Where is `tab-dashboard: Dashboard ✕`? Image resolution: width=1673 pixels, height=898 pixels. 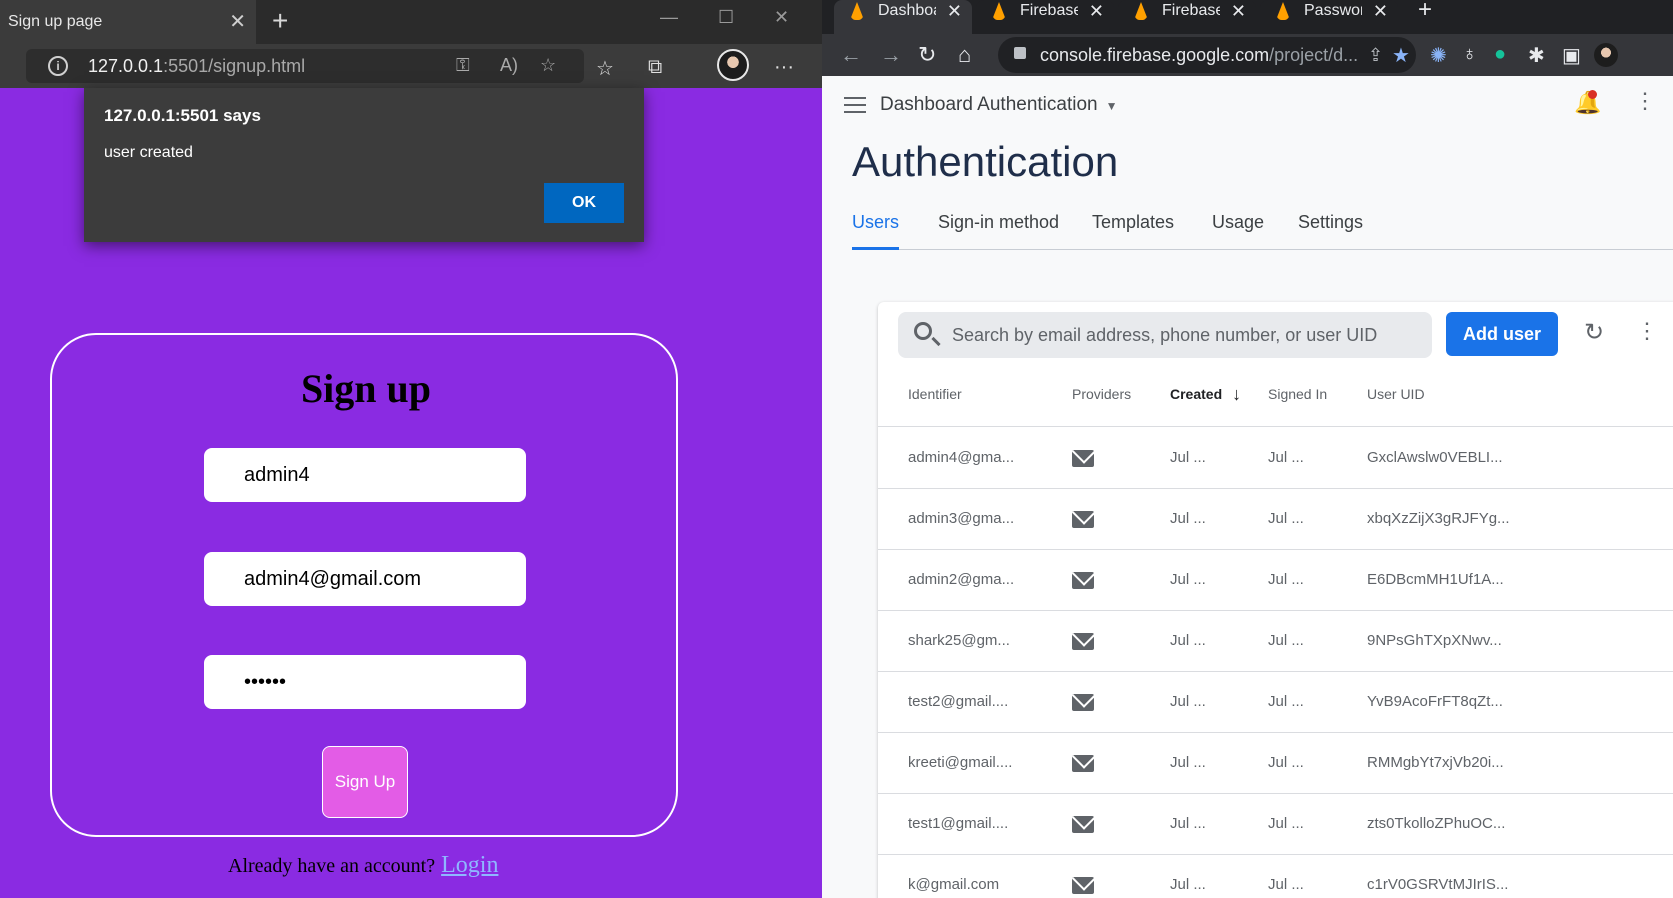
tab-dashboard: Dashboard ✕ is located at coordinates (903, 17).